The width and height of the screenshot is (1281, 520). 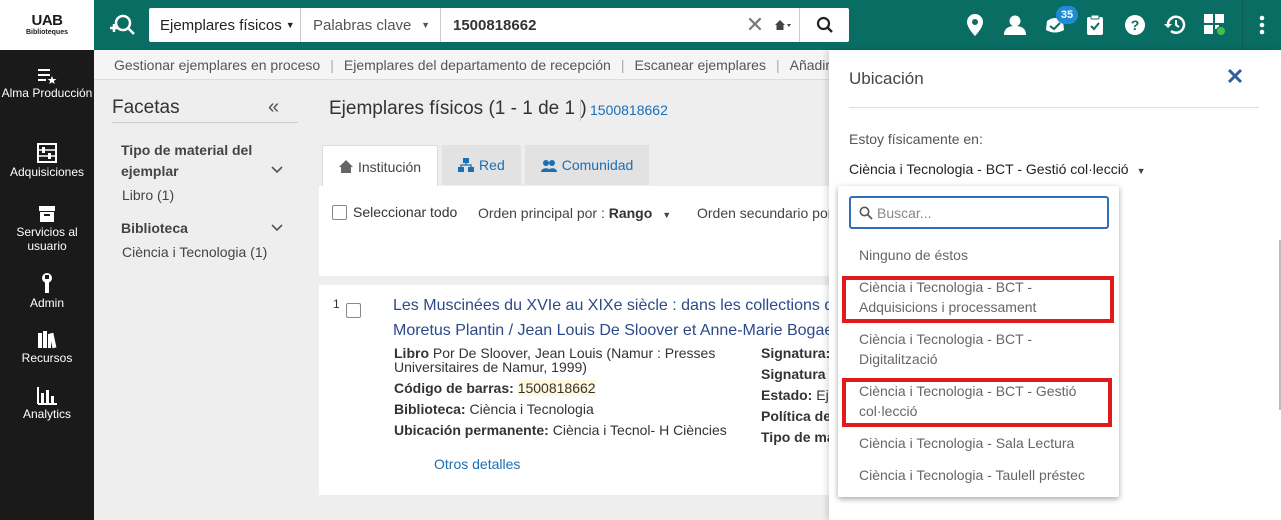 What do you see at coordinates (273, 107) in the screenshot?
I see `collapse-left-icon: «` at bounding box center [273, 107].